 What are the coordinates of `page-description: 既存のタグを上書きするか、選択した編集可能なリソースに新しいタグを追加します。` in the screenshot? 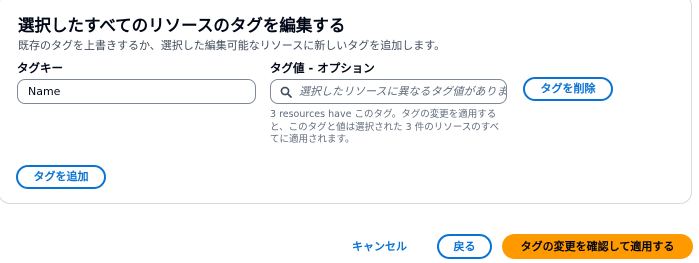 It's located at (232, 45).